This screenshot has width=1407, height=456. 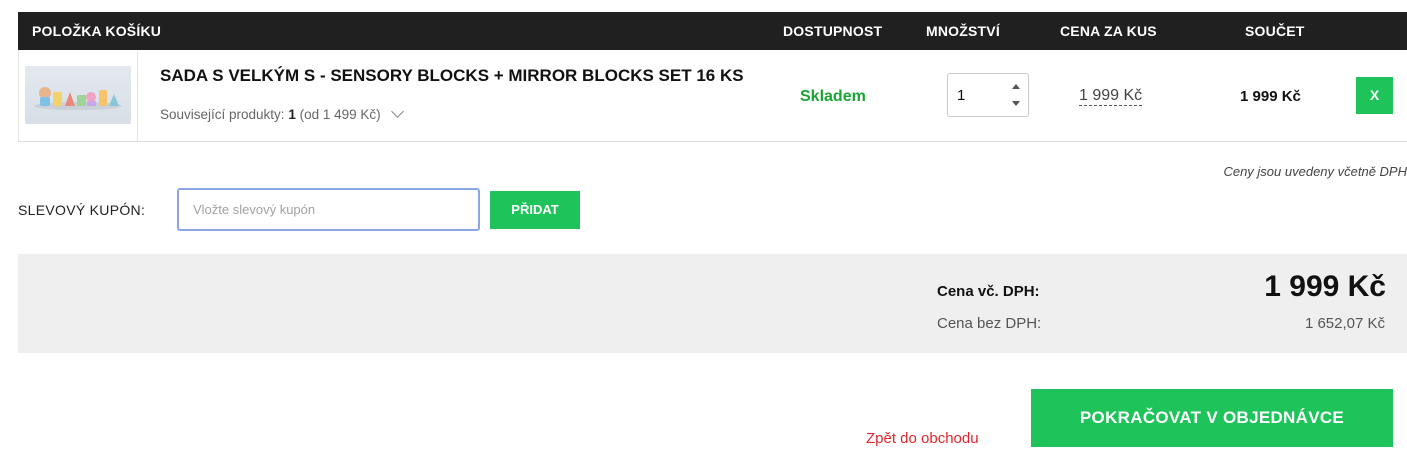 What do you see at coordinates (328, 209) in the screenshot?
I see `coupon-input` at bounding box center [328, 209].